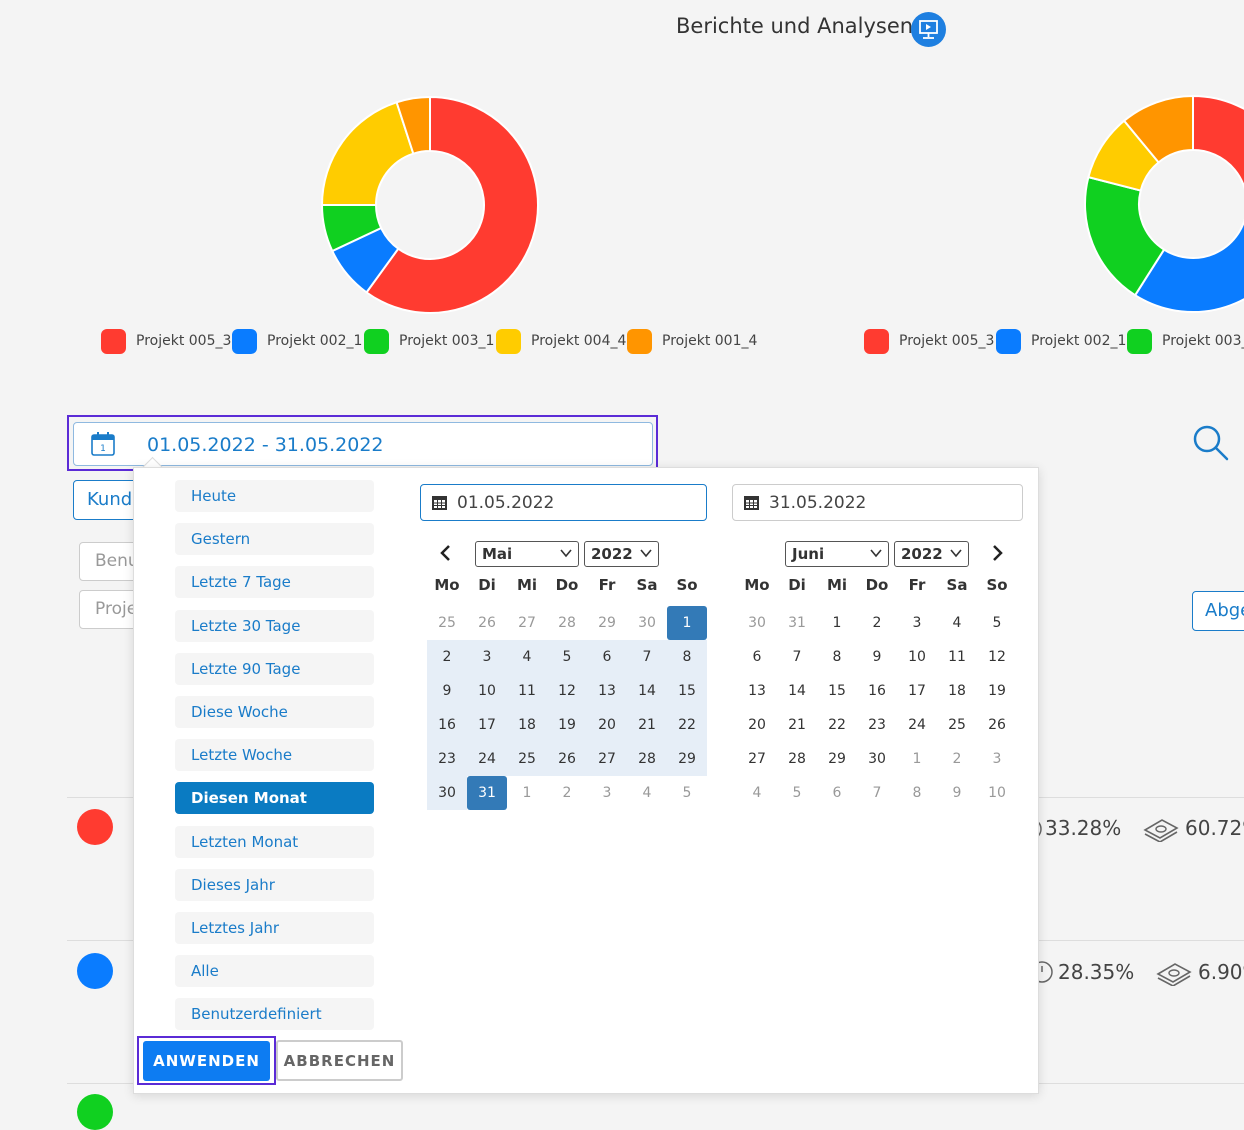 This screenshot has width=1244, height=1130. I want to click on calendar-day: 22, so click(687, 725).